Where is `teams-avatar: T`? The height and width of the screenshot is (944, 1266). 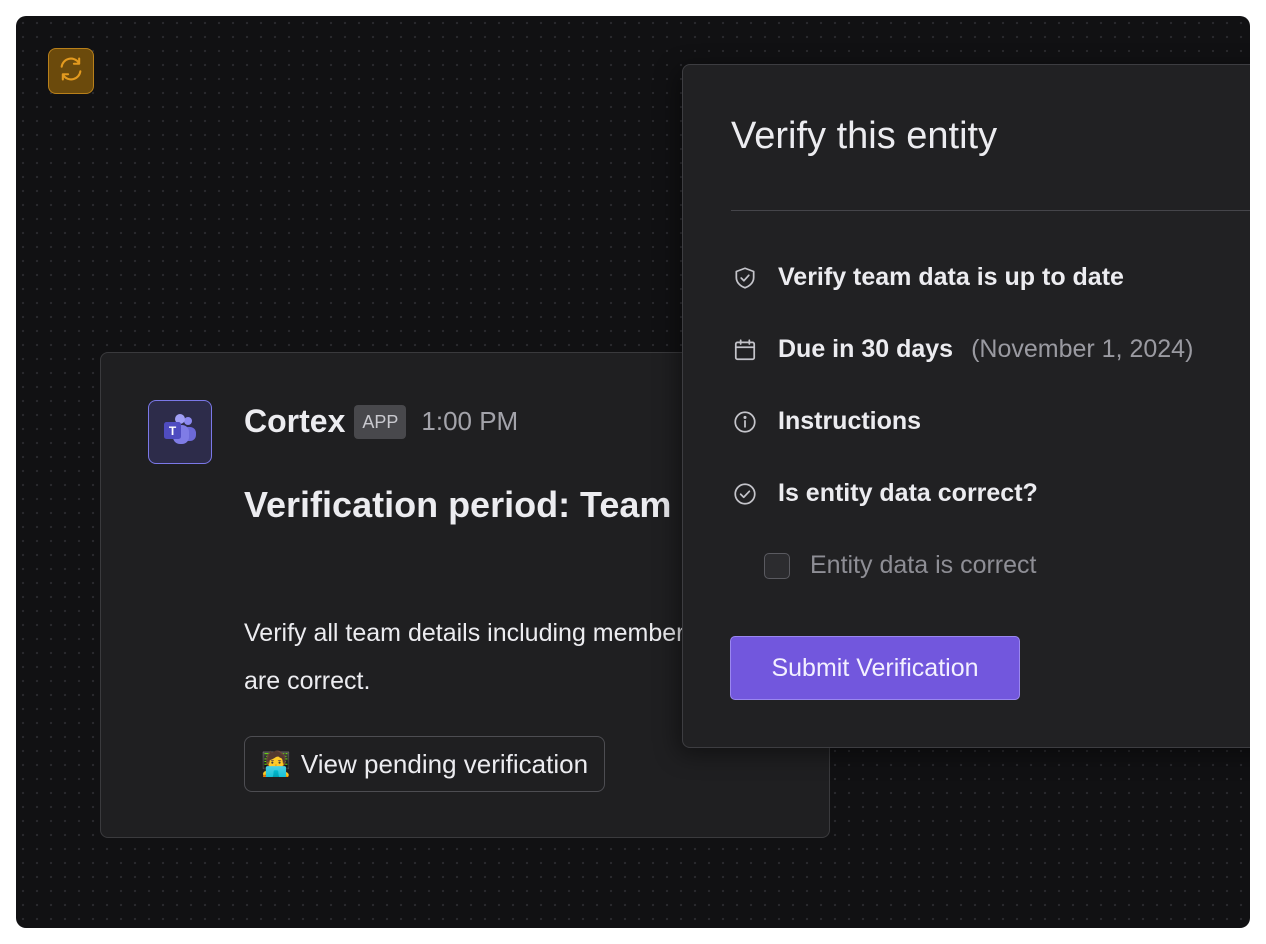 teams-avatar: T is located at coordinates (180, 432).